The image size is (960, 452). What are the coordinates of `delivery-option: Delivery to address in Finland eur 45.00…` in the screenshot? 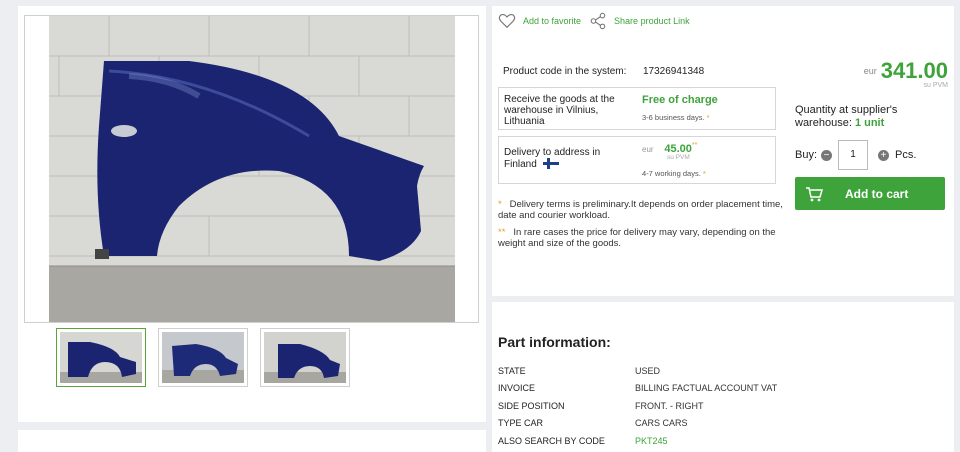 It's located at (637, 160).